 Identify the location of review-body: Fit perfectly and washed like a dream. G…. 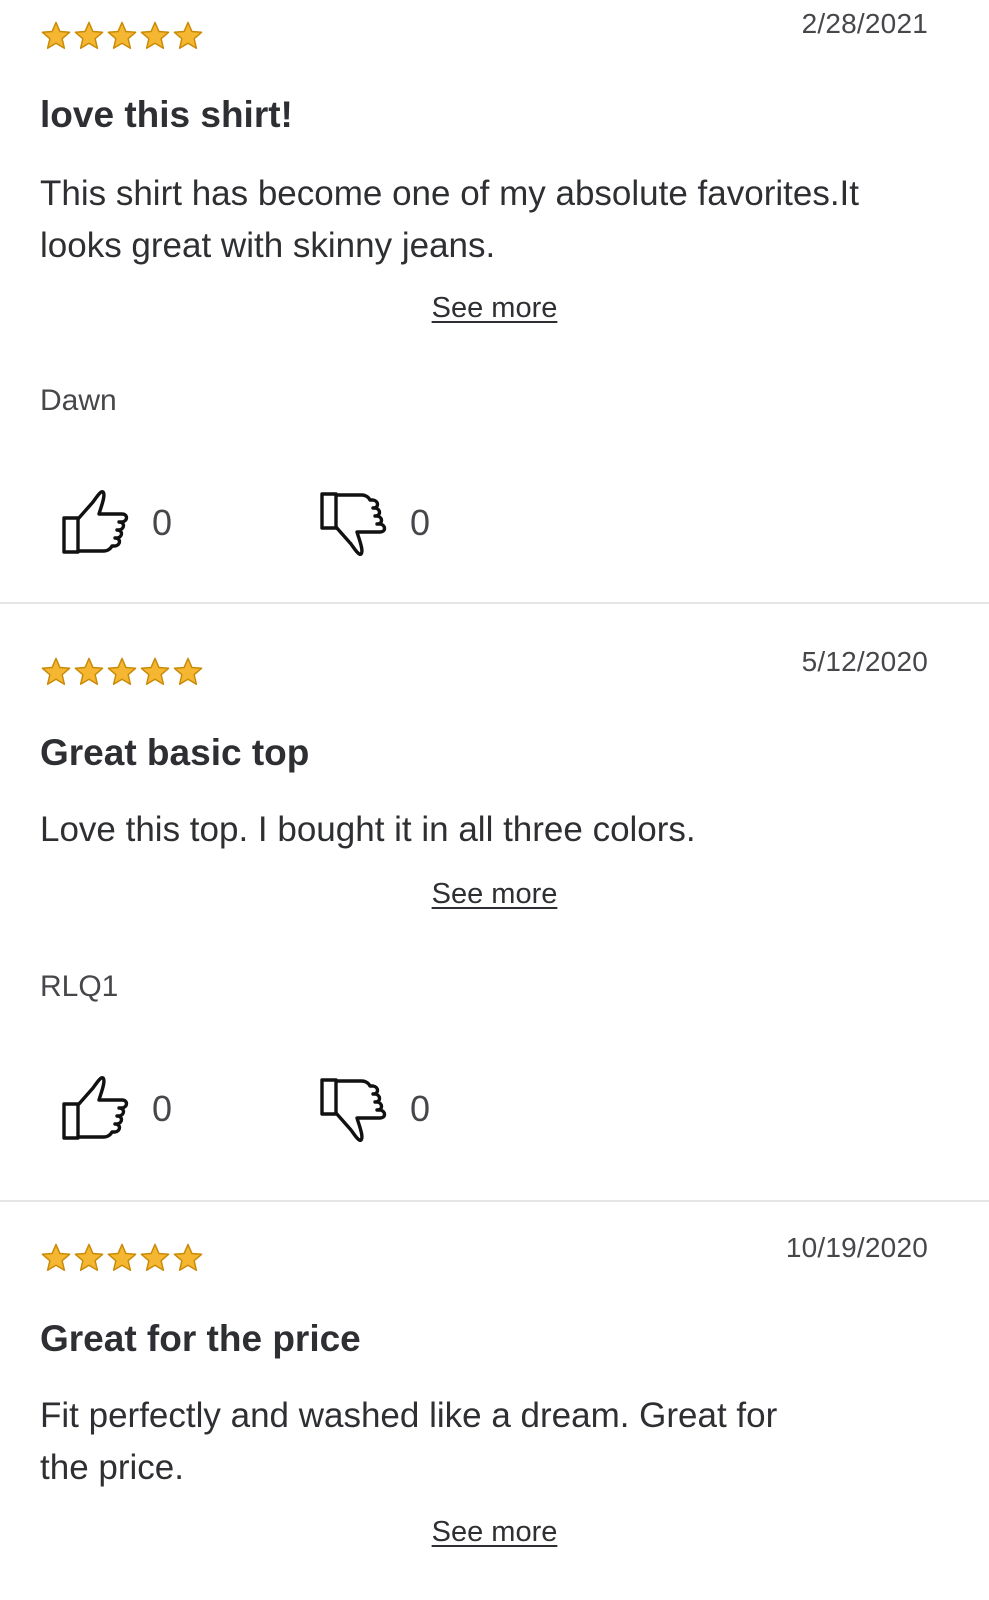
(409, 1441).